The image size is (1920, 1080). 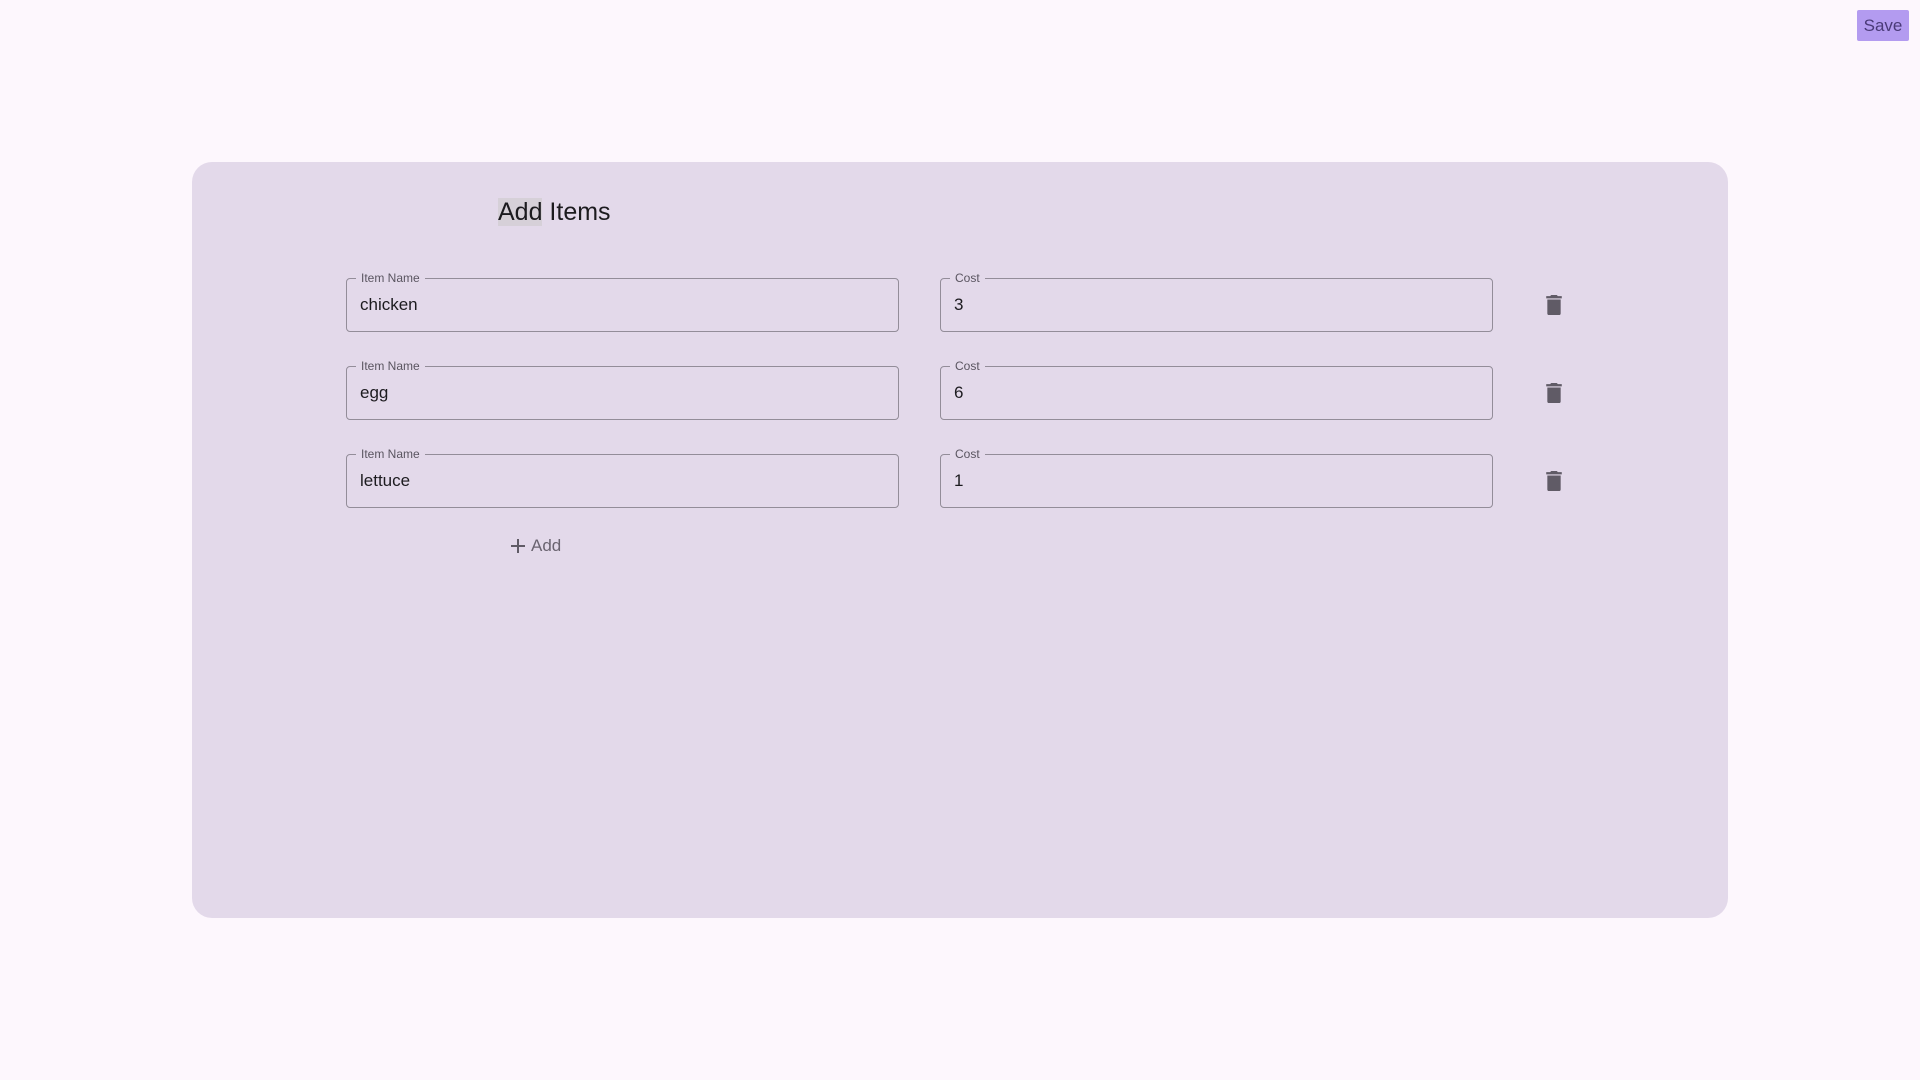 I want to click on add-item-button: Add, so click(x=534, y=546).